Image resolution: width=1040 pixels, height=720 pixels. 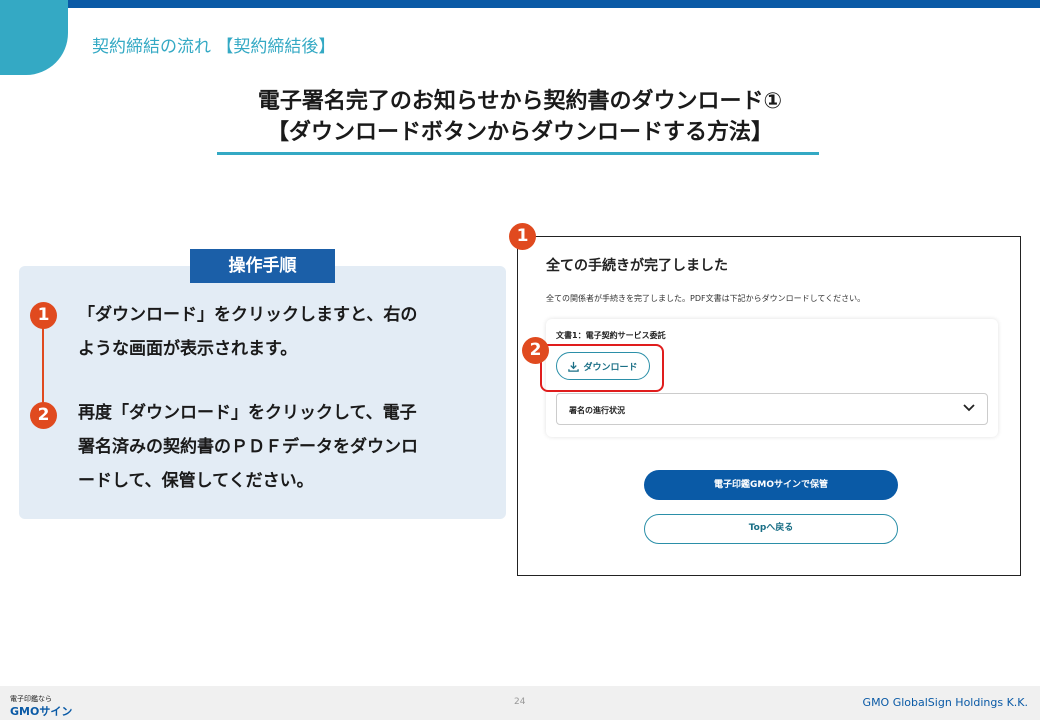 I want to click on step-number-2: 2, so click(x=43, y=415).